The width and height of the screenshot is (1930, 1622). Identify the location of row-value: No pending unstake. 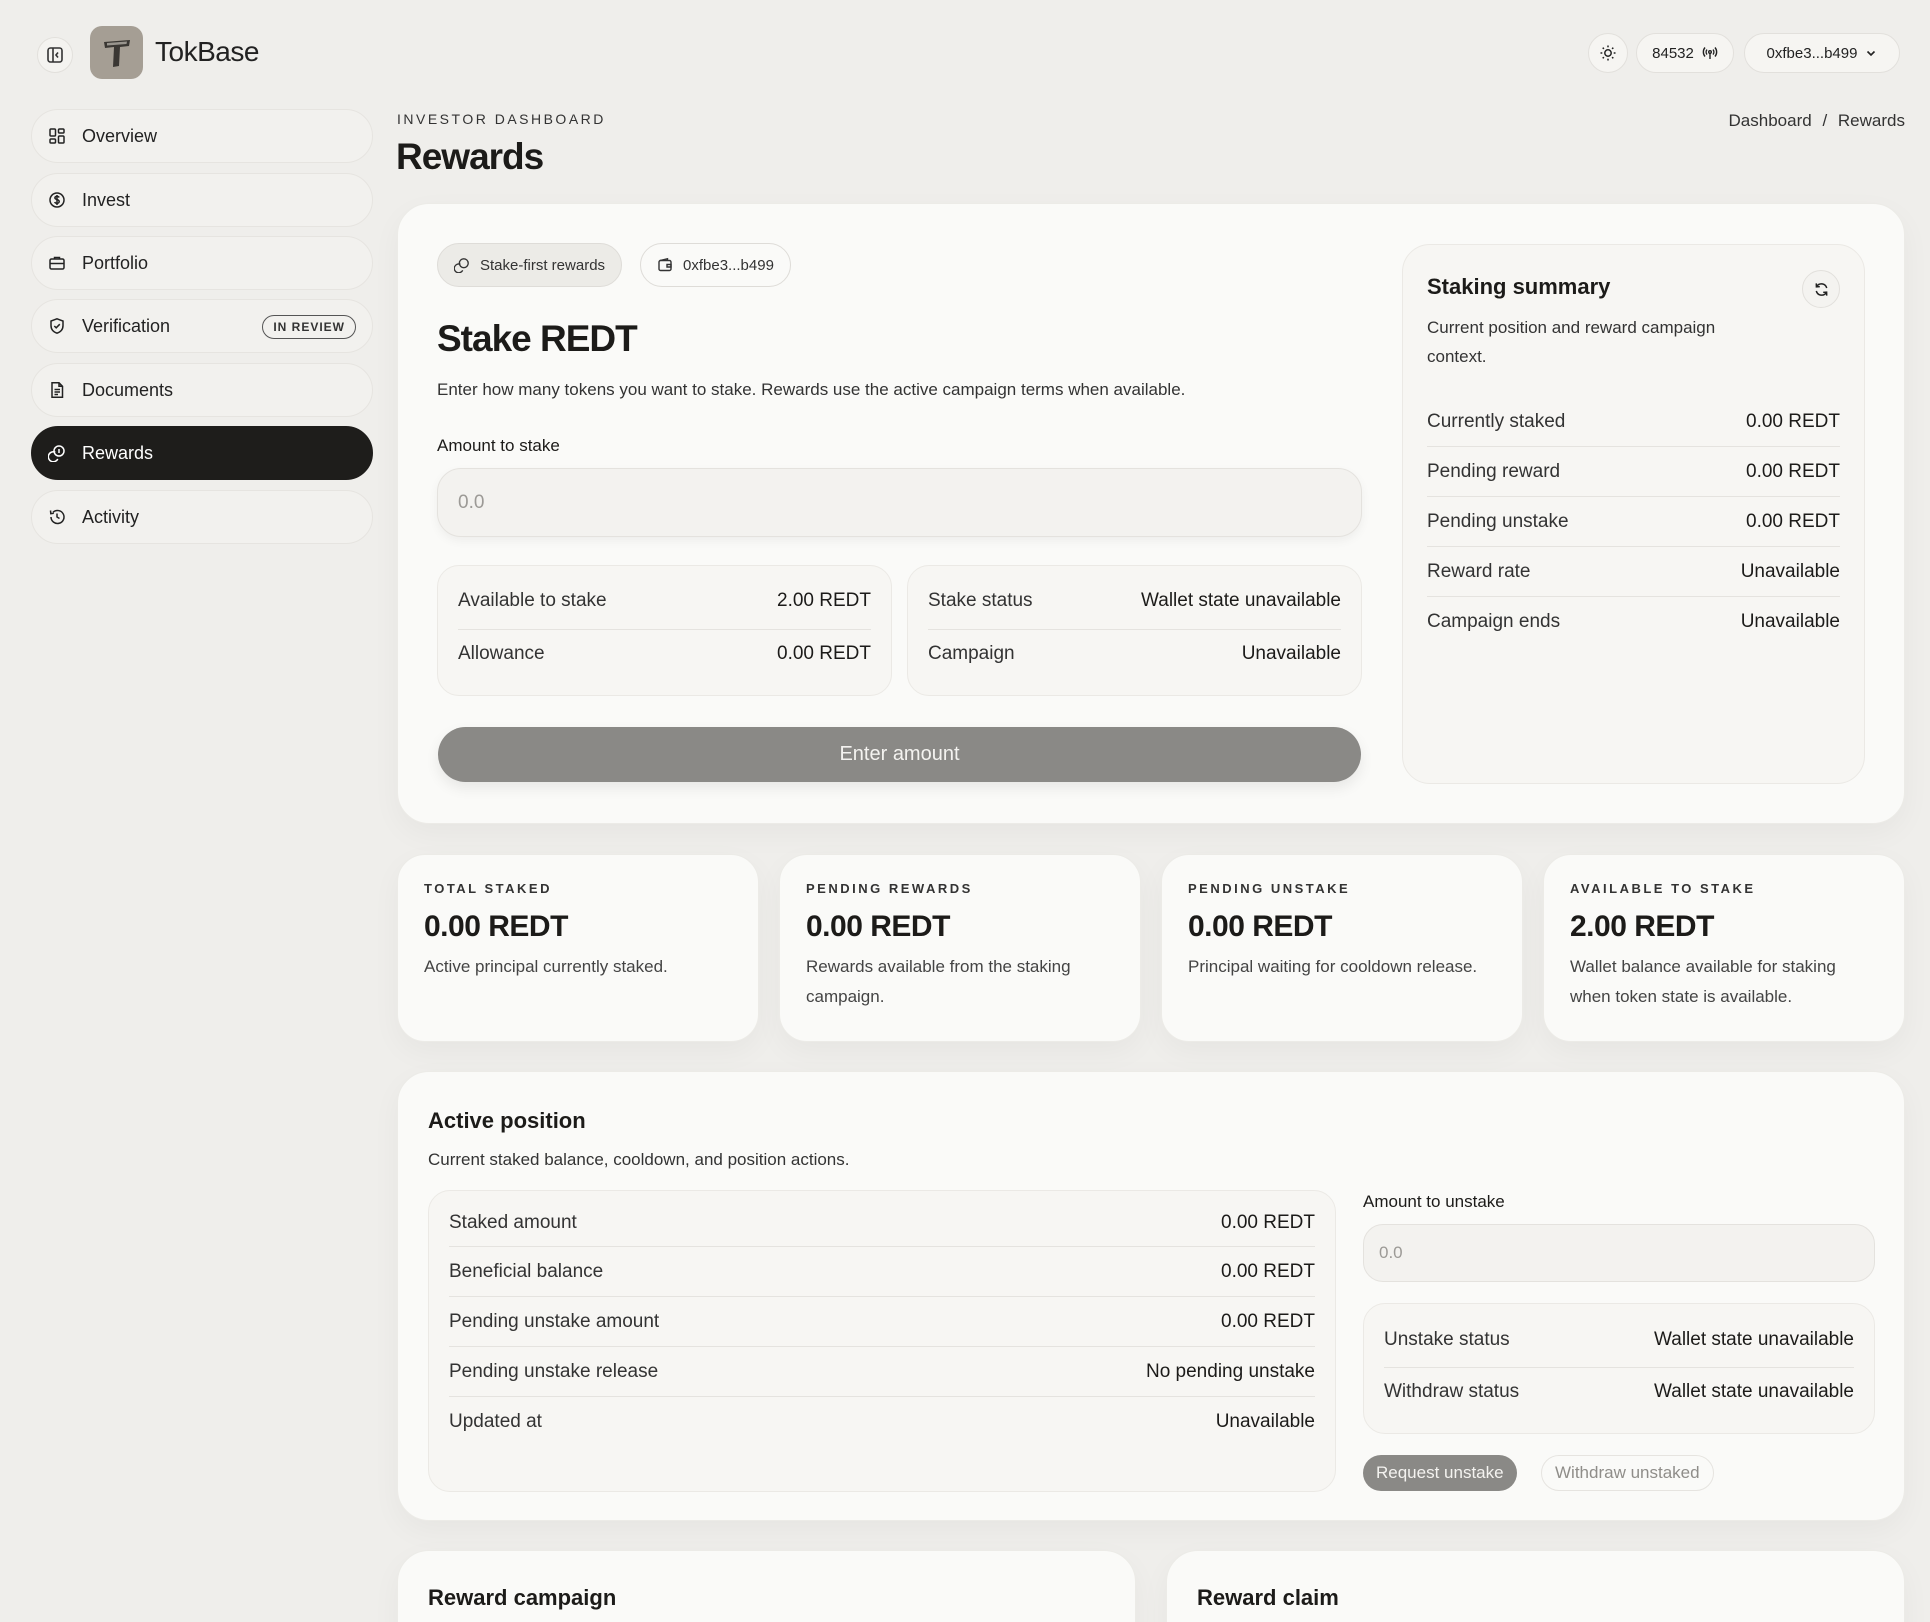
(1230, 1371).